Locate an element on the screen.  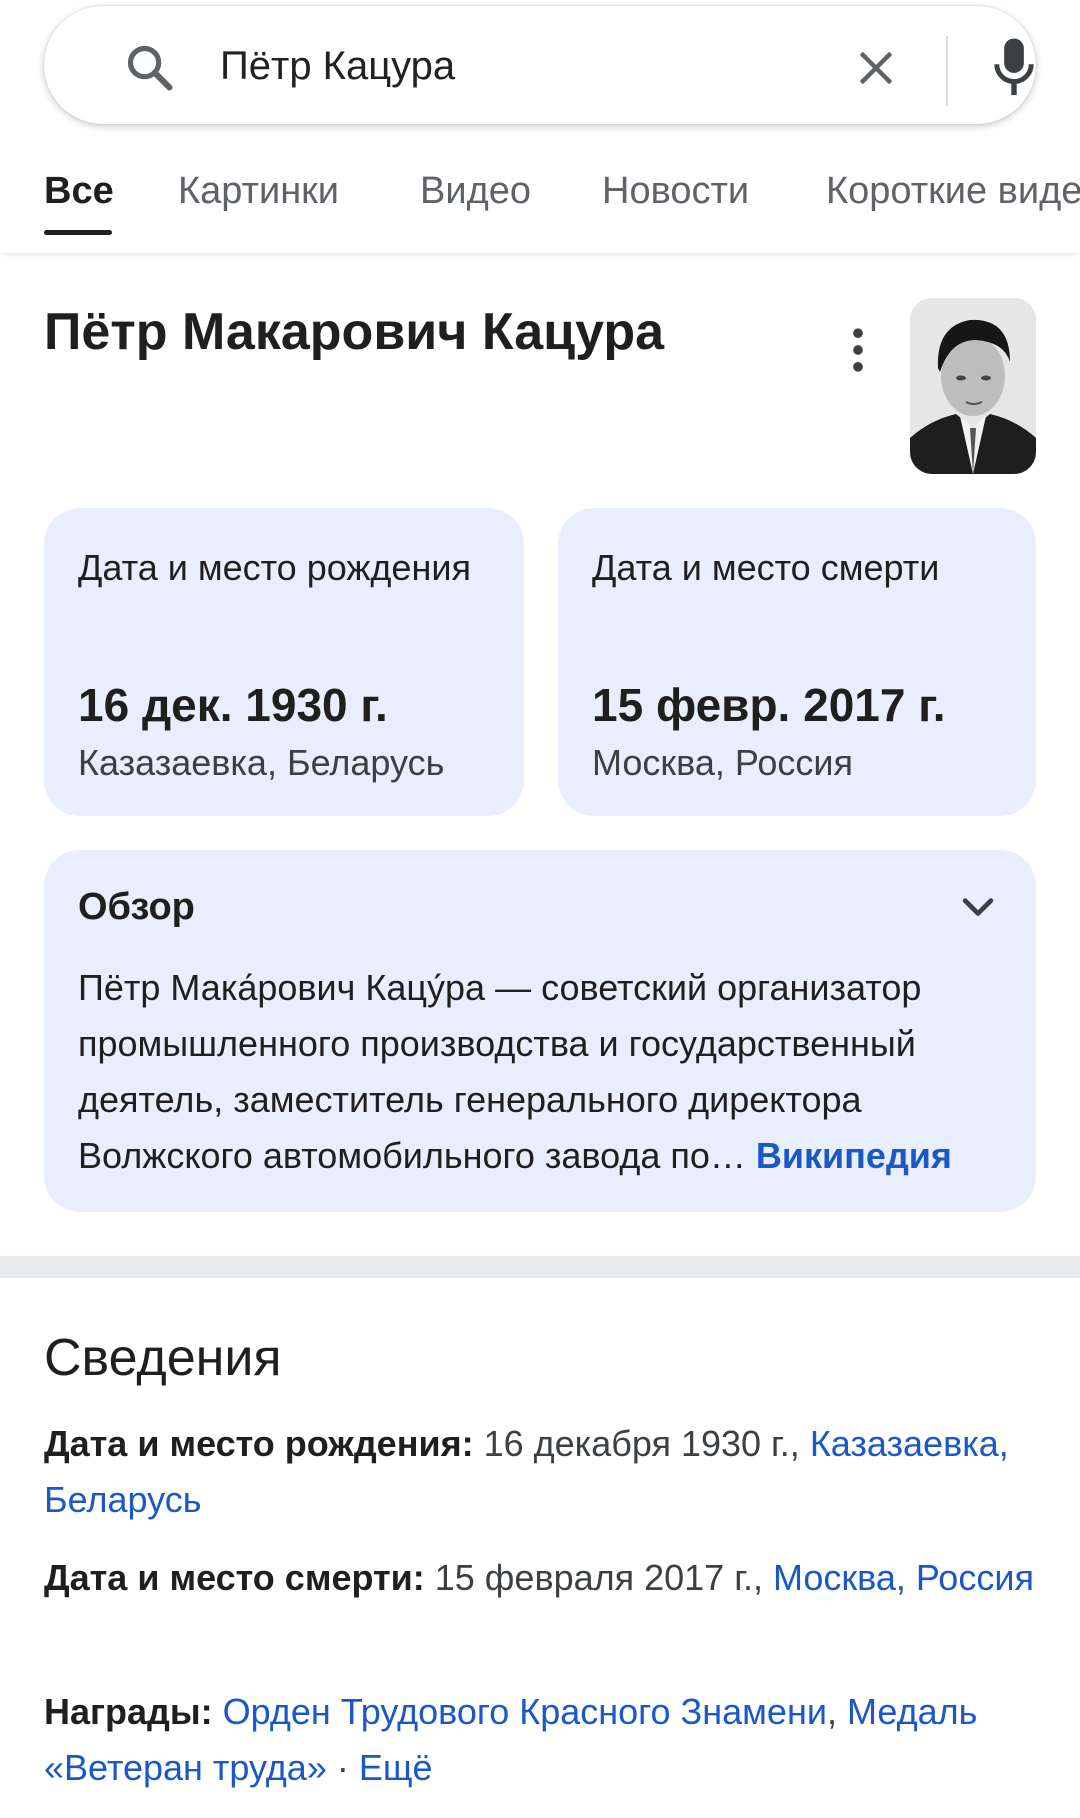
portrait-image is located at coordinates (973, 386).